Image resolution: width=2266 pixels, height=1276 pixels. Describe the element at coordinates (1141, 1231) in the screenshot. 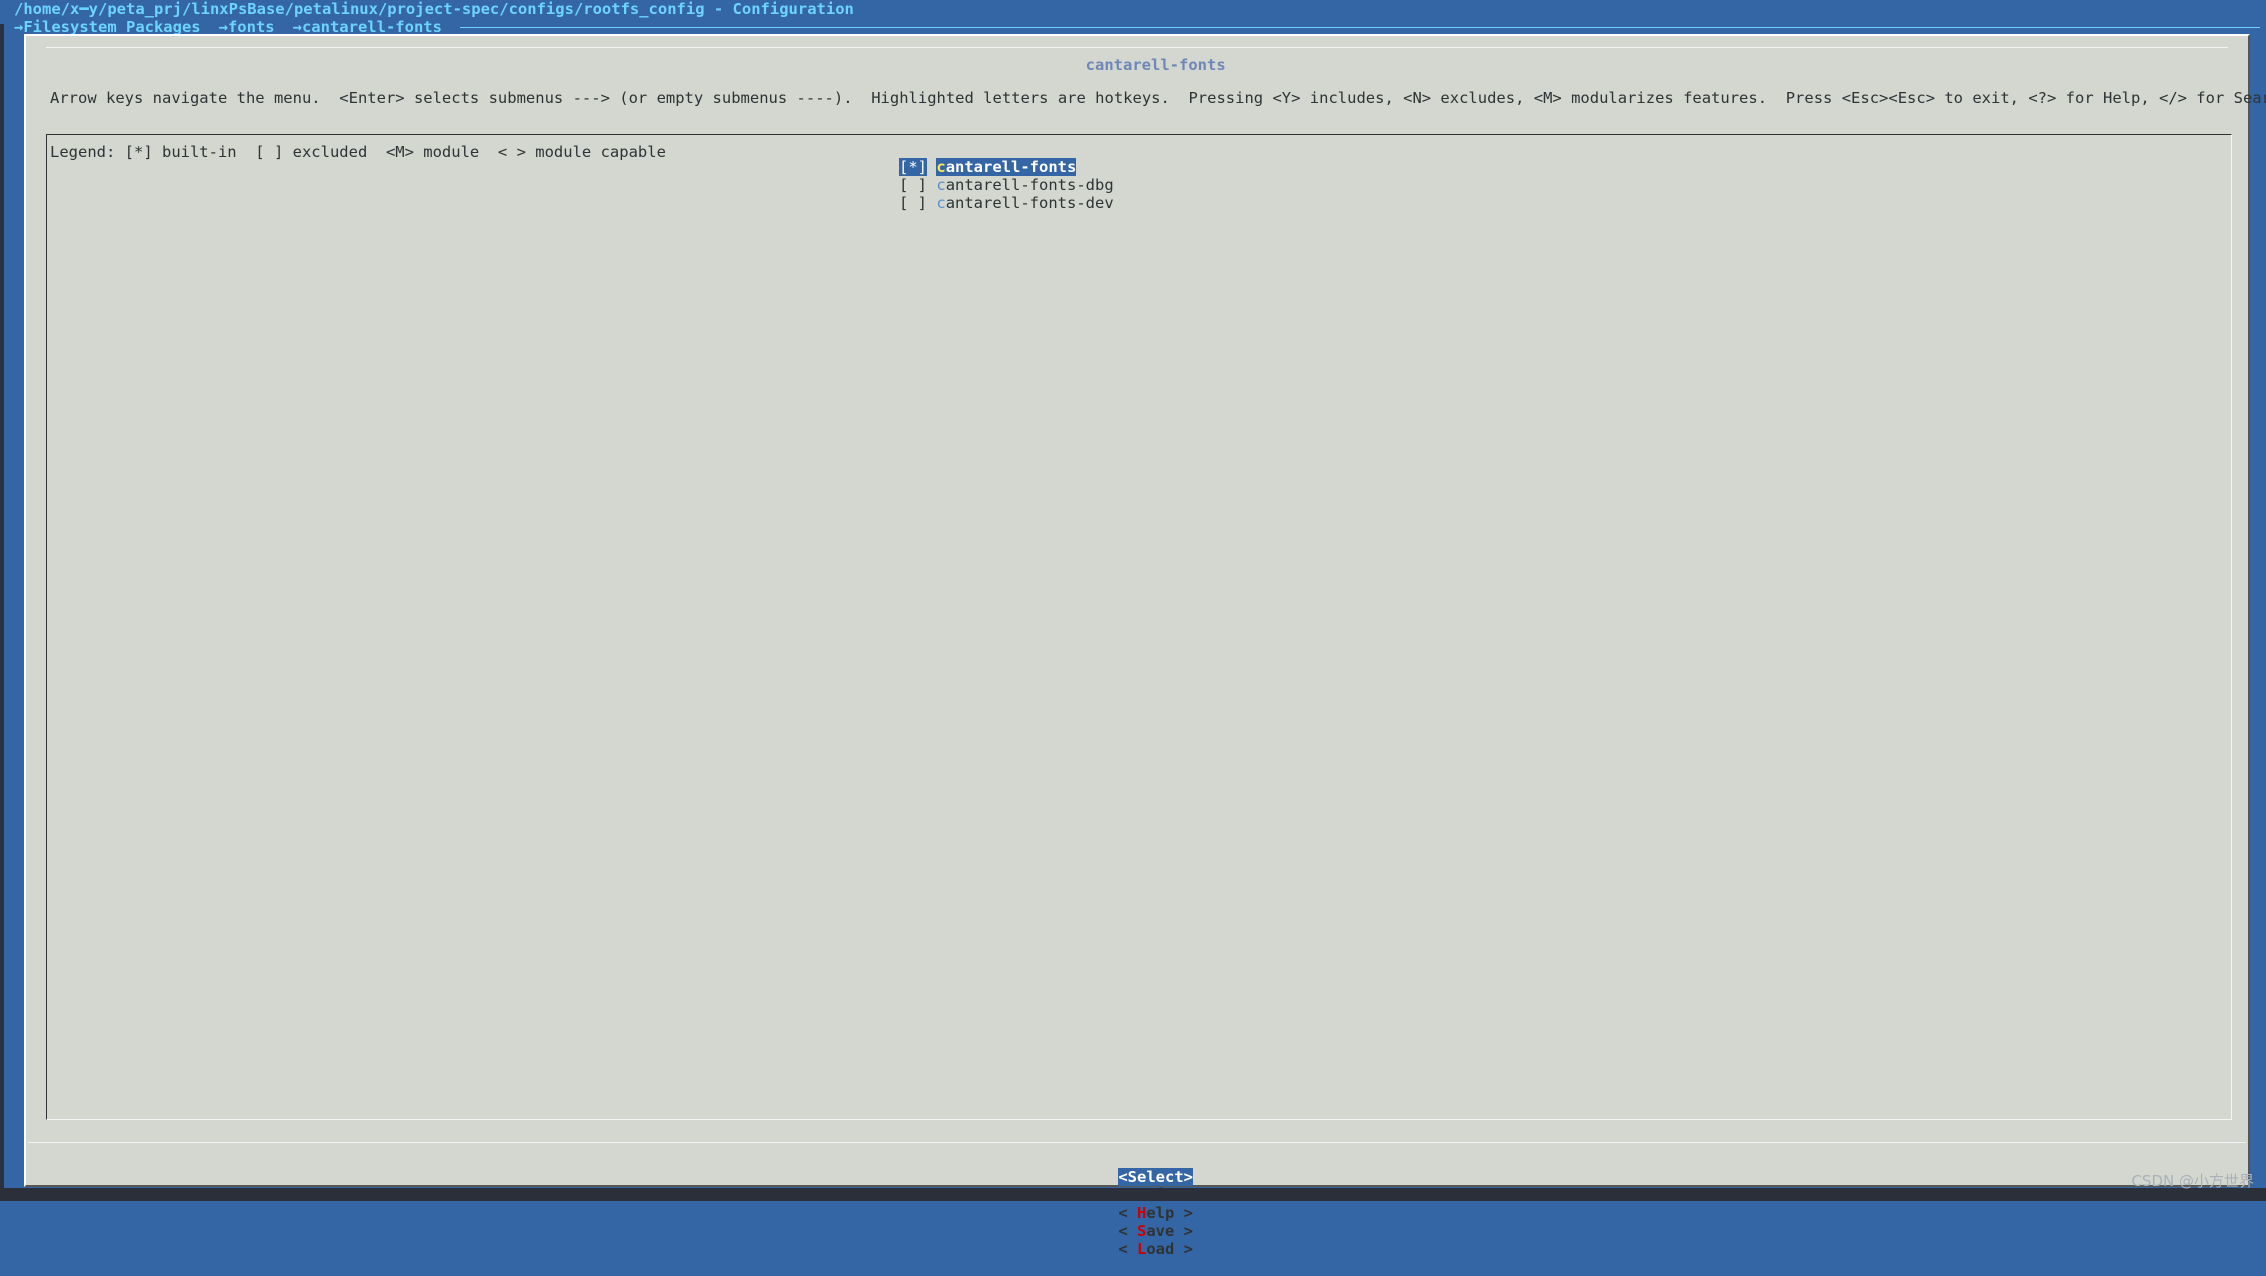

I see `hotkey-letter: S` at that location.